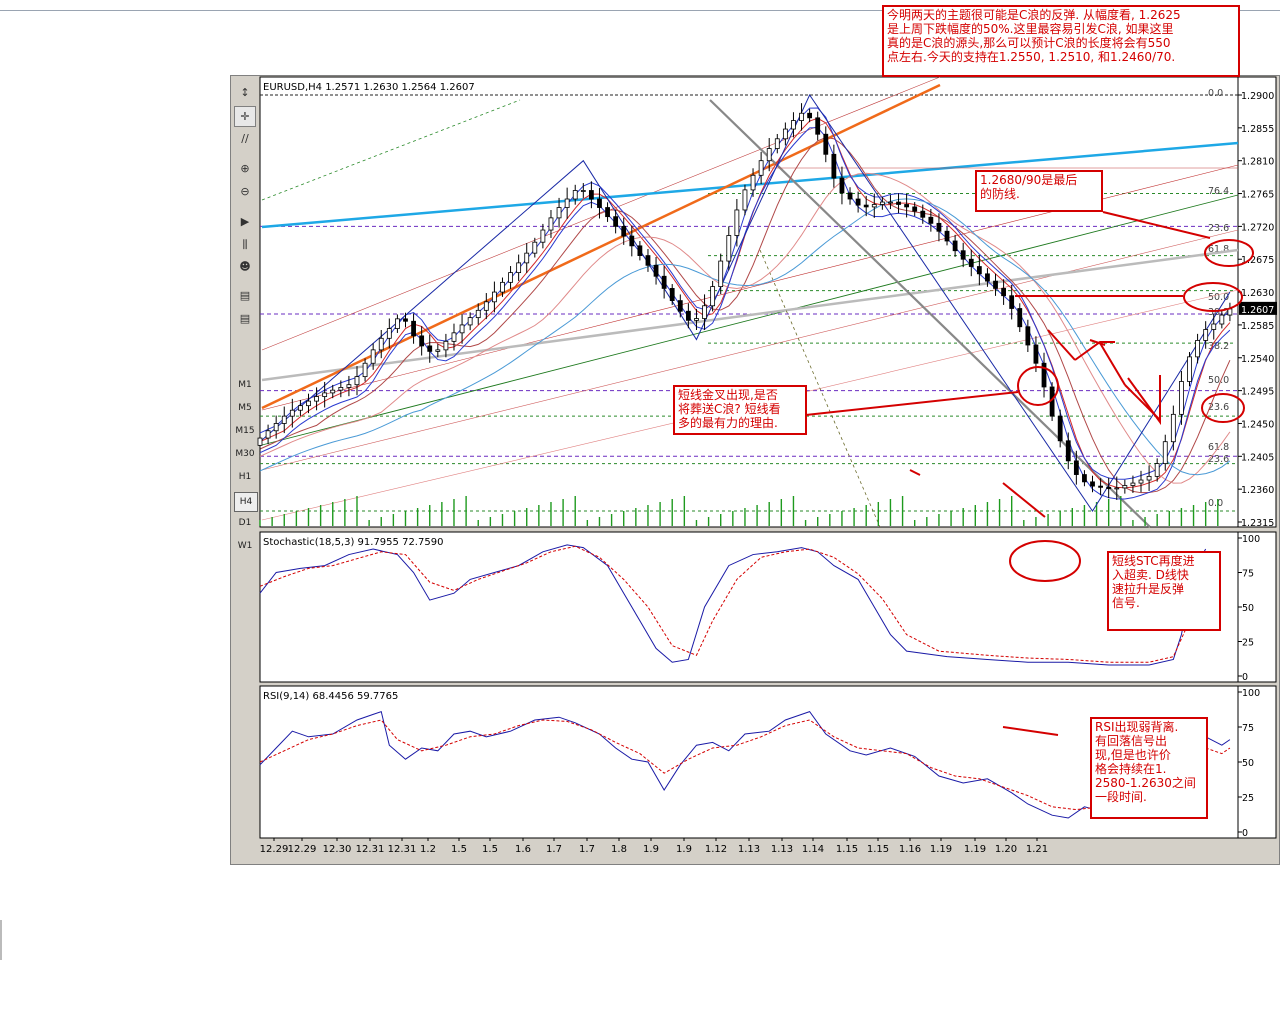  What do you see at coordinates (1257, 457) in the screenshot?
I see `y-tick-label: 1.2405` at bounding box center [1257, 457].